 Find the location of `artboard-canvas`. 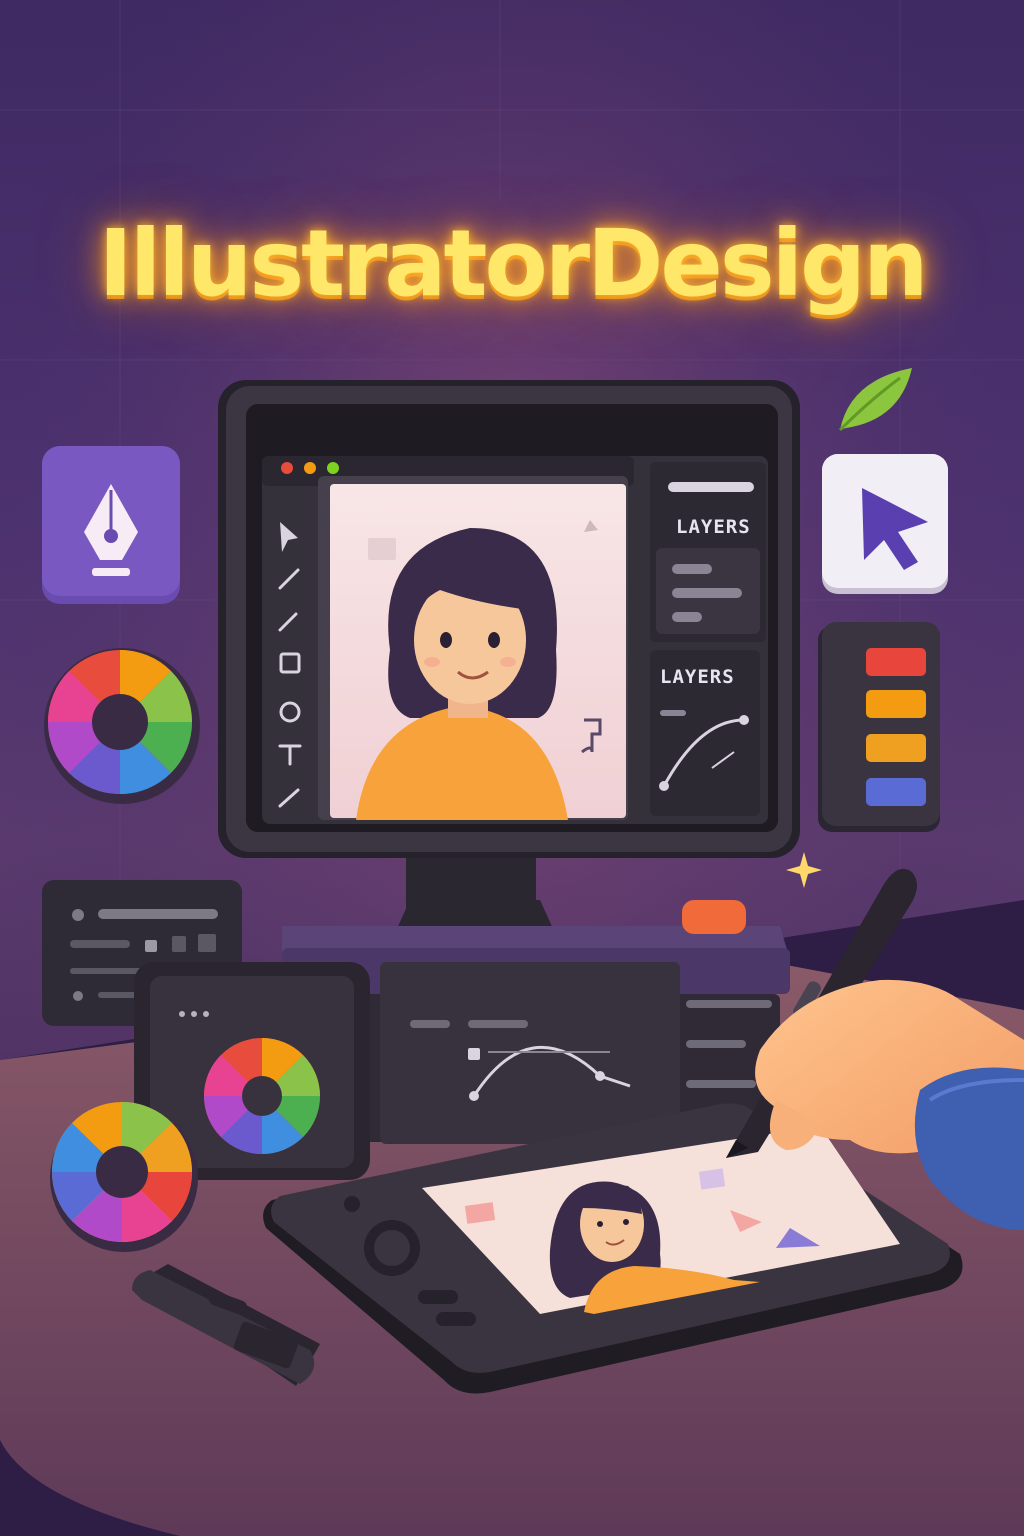

artboard-canvas is located at coordinates (473, 648).